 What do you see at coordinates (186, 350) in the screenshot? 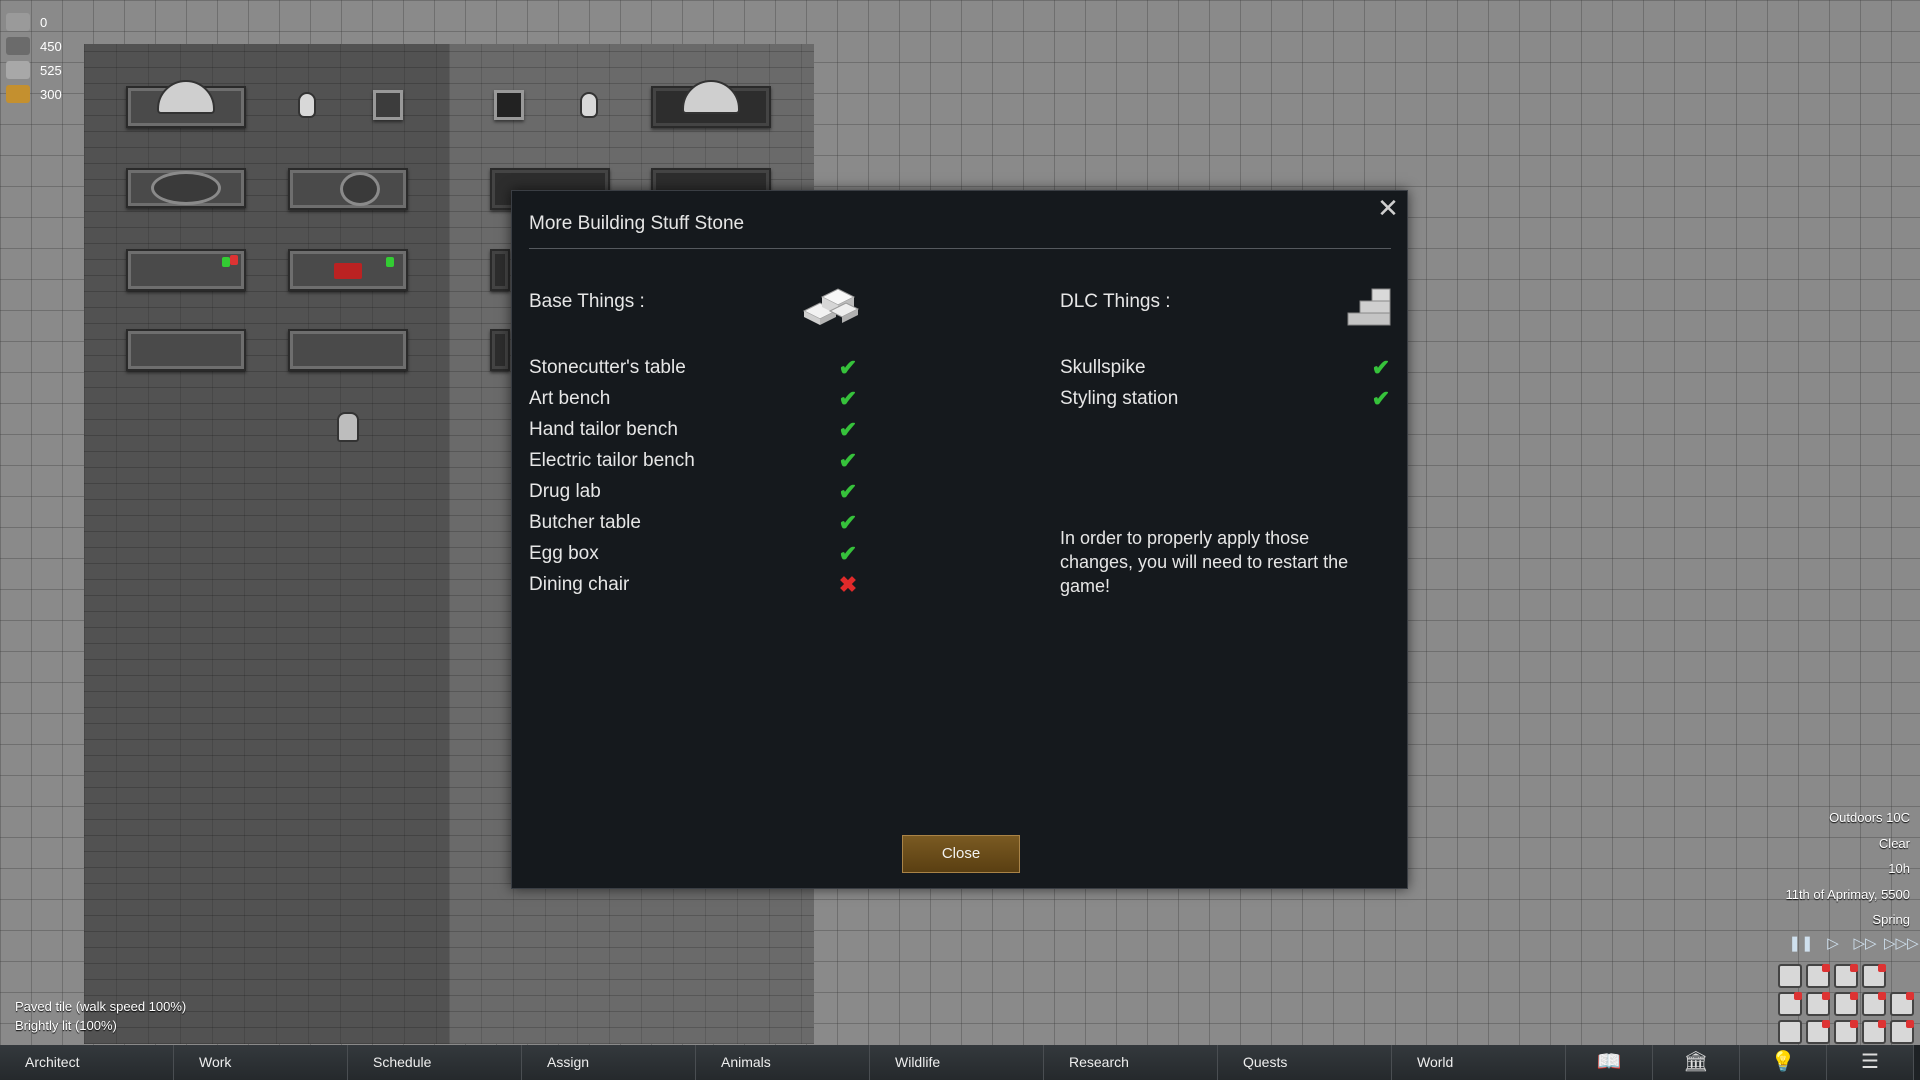
I see `styling-station-light` at bounding box center [186, 350].